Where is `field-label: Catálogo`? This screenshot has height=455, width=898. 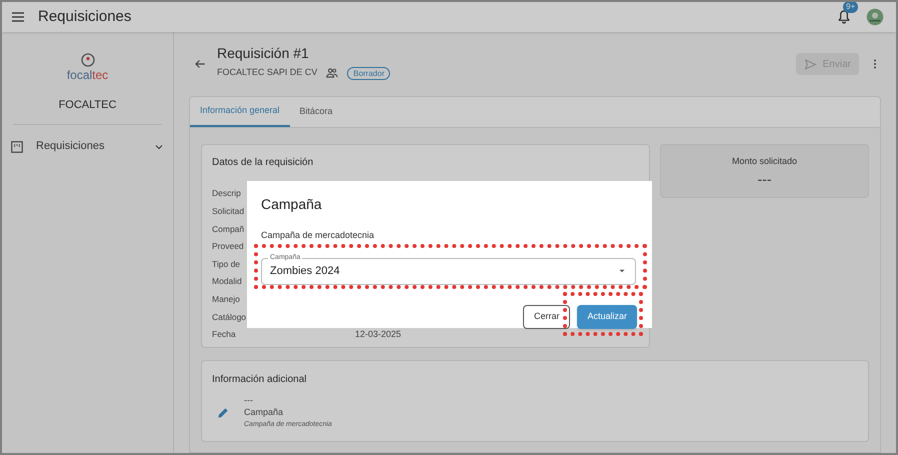 field-label: Catálogo is located at coordinates (229, 317).